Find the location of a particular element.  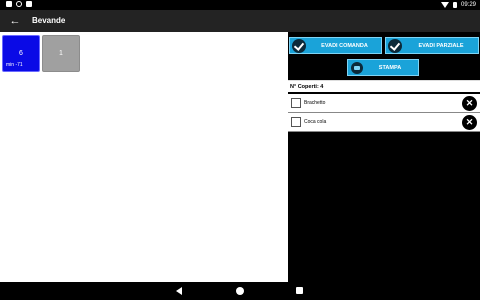

nav-home-icon is located at coordinates (240, 291).